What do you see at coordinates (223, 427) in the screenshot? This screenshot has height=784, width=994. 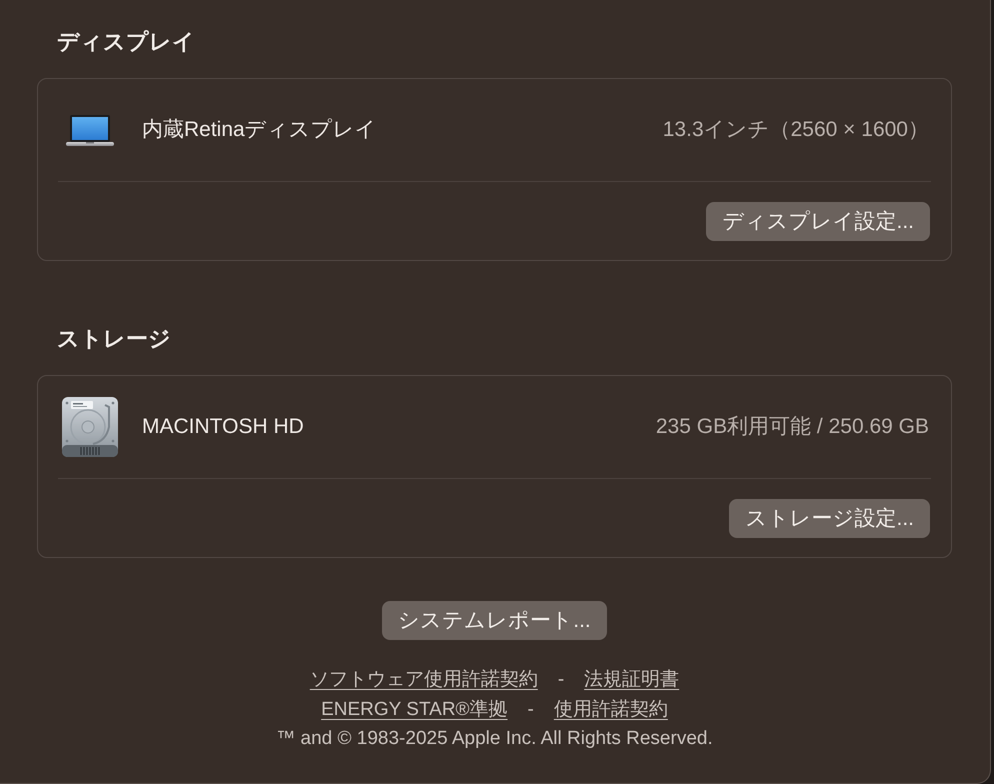 I see `device-name: MACINTOSH HD` at bounding box center [223, 427].